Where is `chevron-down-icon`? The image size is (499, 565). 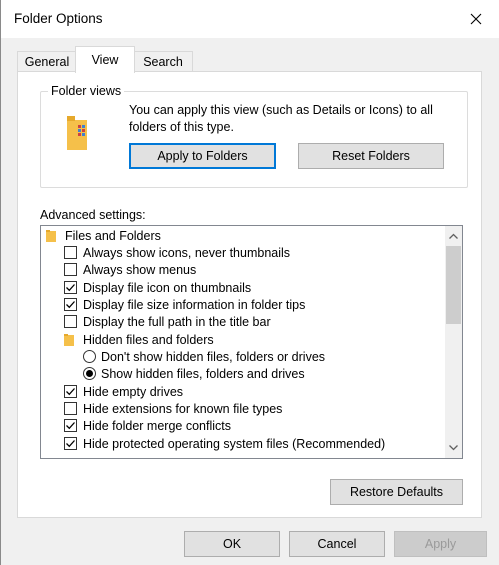
chevron-down-icon is located at coordinates (453, 447).